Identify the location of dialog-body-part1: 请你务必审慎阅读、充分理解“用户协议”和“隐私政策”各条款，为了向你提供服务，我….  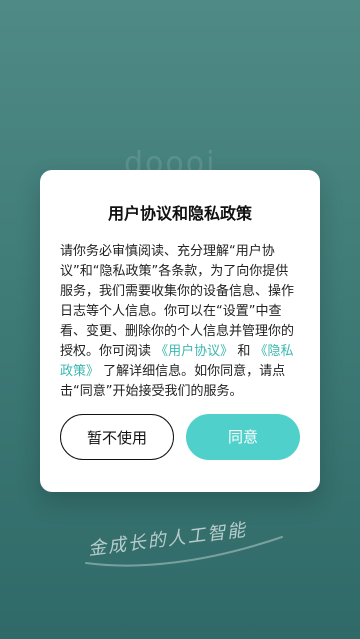
(177, 301).